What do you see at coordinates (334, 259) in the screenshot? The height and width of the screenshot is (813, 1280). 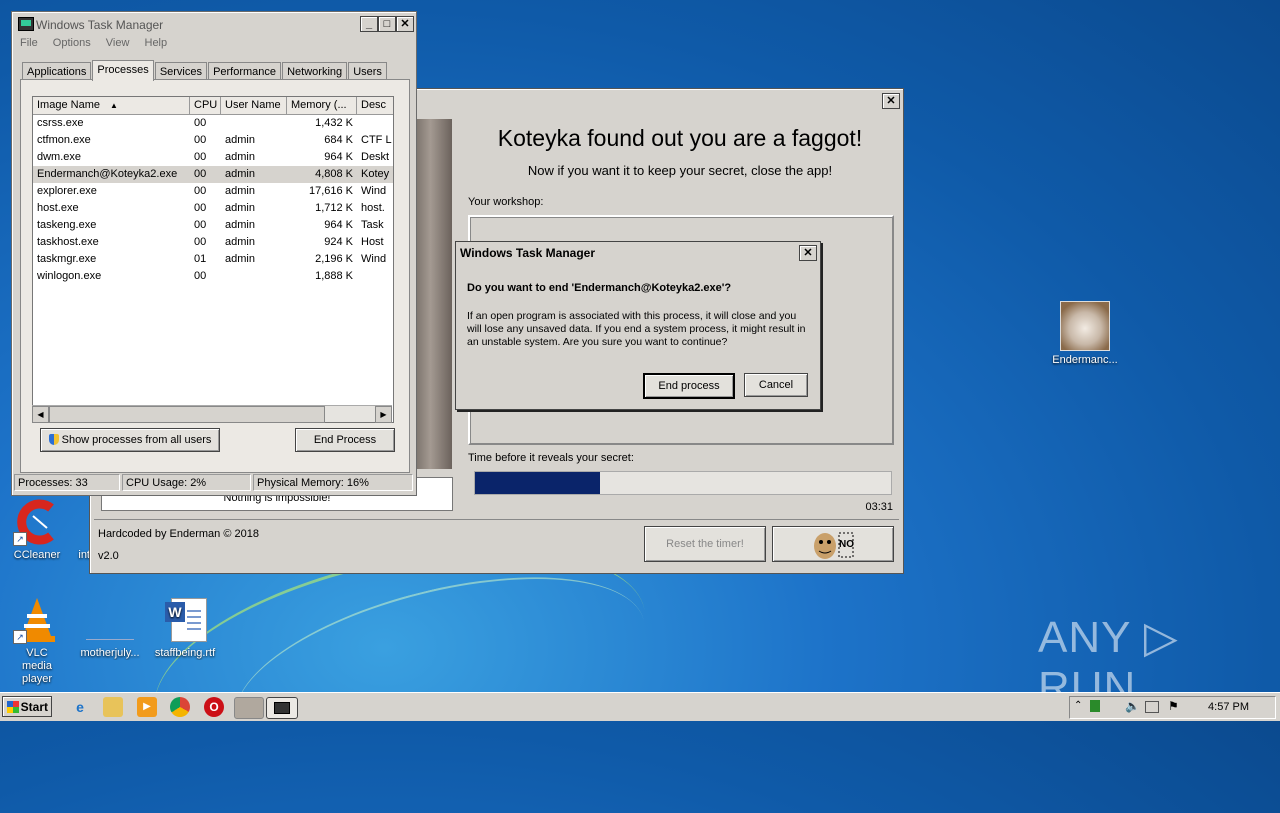 I see `process-memory: 2,196 K` at bounding box center [334, 259].